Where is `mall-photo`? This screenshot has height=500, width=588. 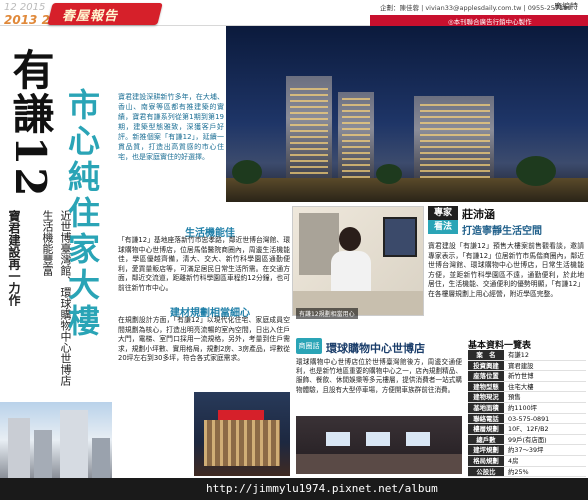 mall-photo is located at coordinates (242, 434).